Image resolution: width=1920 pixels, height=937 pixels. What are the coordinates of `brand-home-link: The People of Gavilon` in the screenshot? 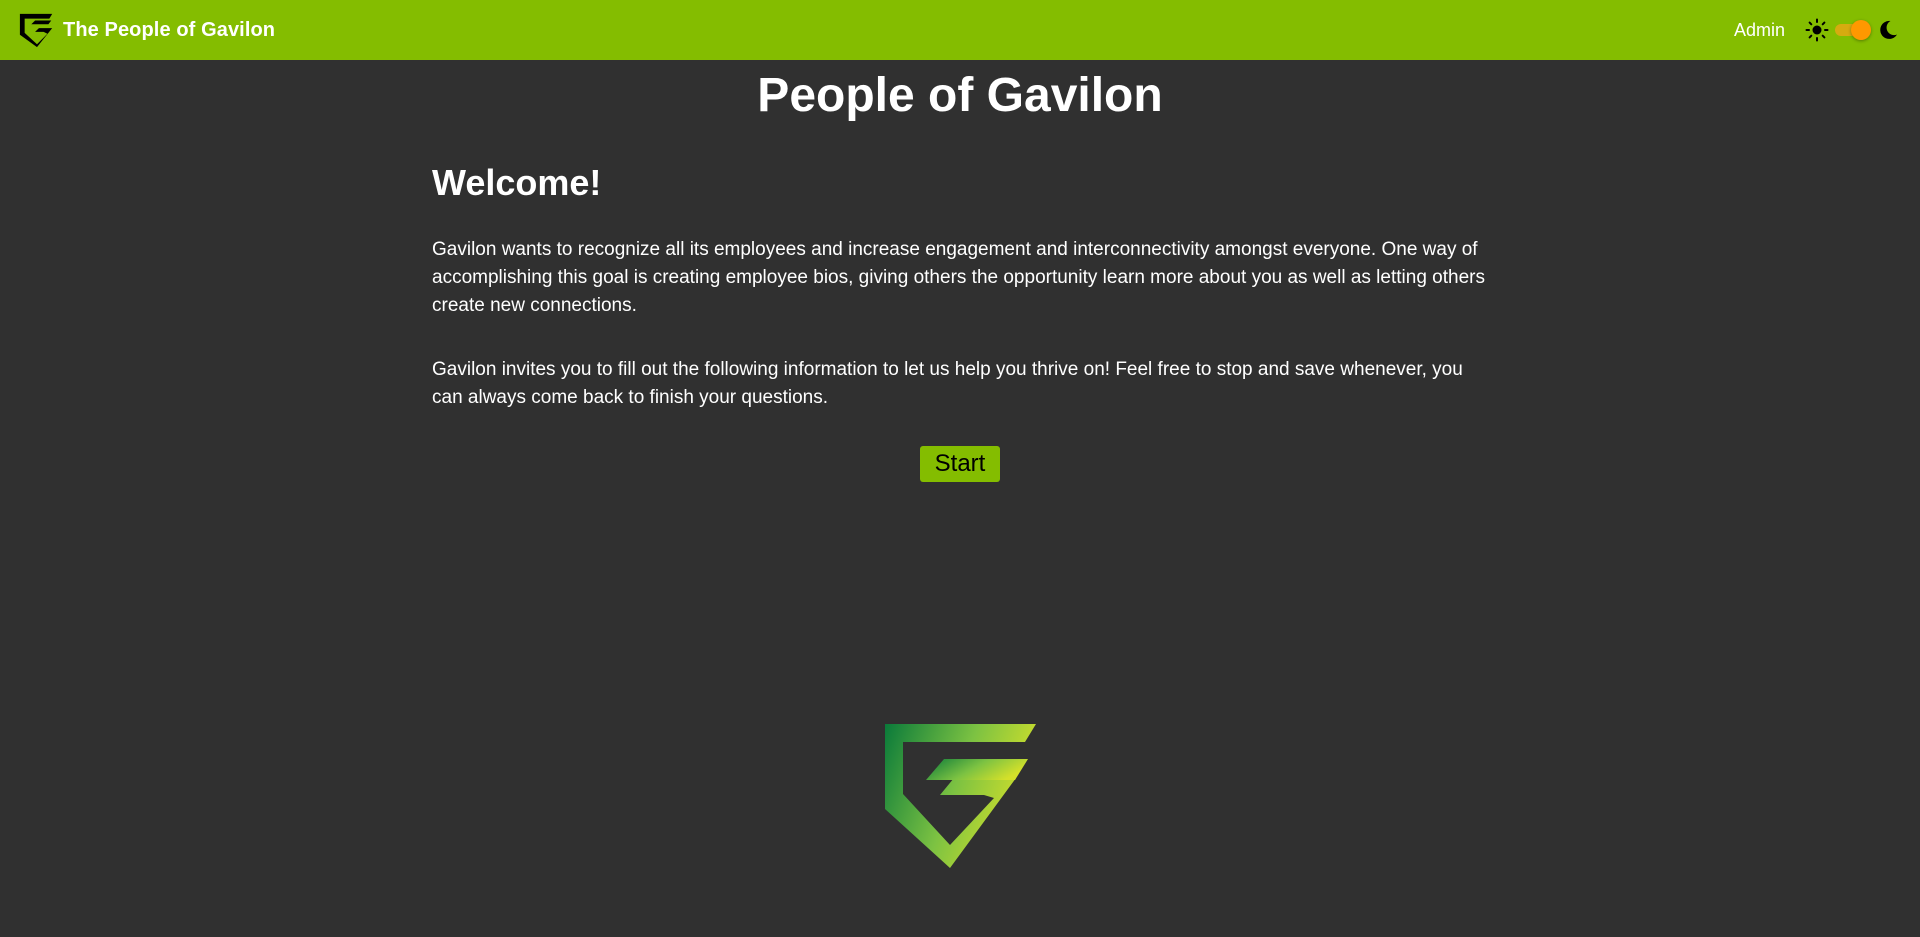 It's located at (146, 30).